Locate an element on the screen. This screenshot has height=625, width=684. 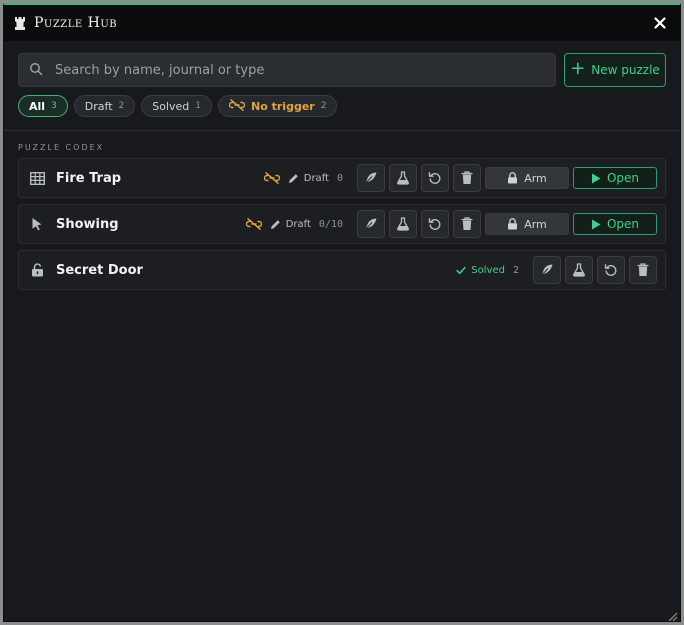
filter-no-trigger-count: 2 is located at coordinates (323, 106).